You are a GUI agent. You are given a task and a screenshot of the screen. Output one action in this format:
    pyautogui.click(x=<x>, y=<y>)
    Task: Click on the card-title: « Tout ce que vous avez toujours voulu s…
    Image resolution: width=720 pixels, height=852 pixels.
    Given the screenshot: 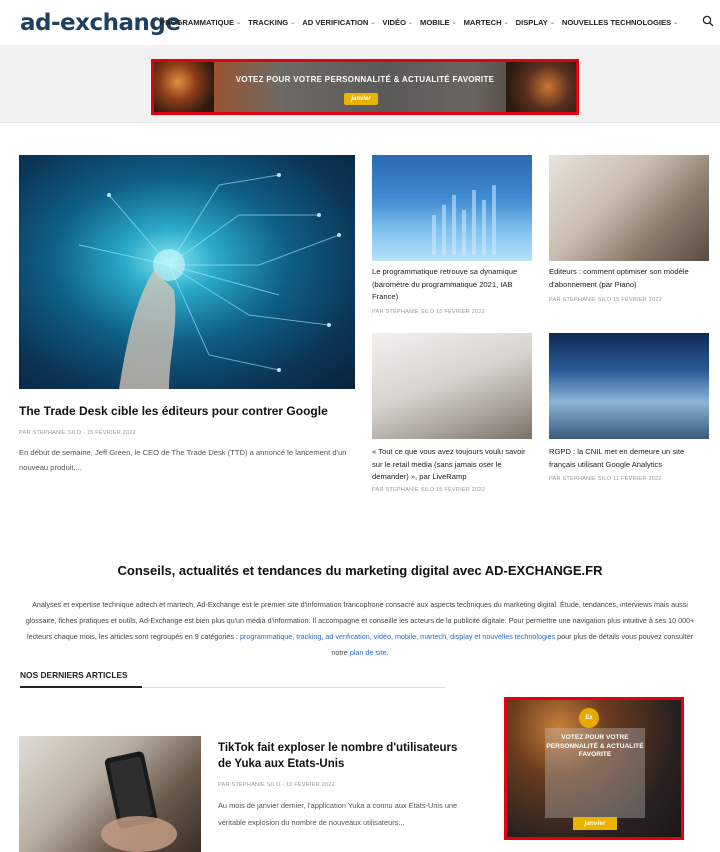 What is the action you would take?
    pyautogui.click(x=453, y=465)
    